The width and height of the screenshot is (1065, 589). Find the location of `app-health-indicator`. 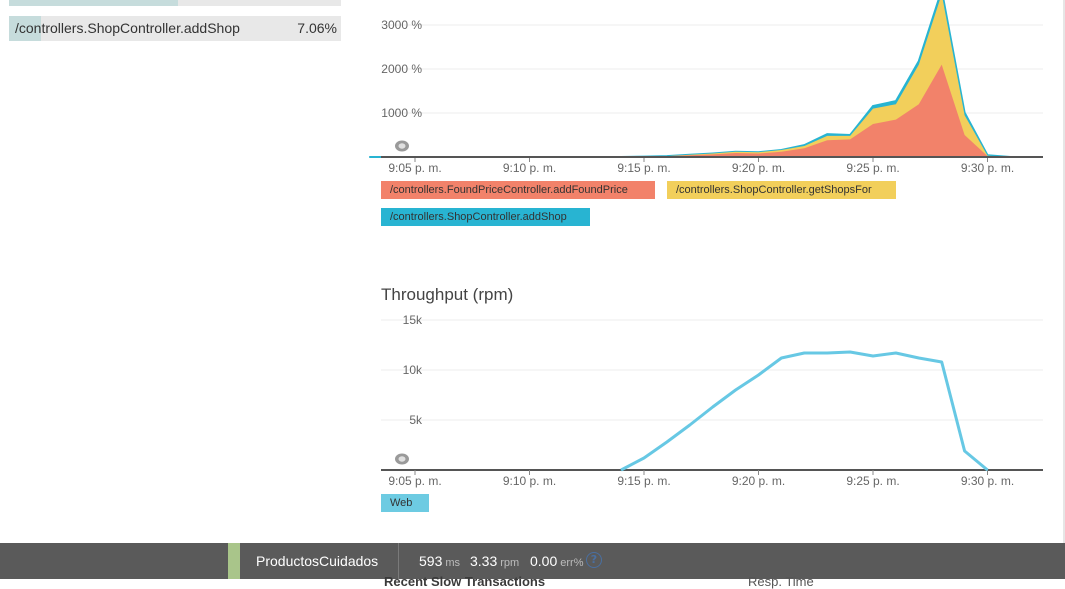

app-health-indicator is located at coordinates (234, 561).